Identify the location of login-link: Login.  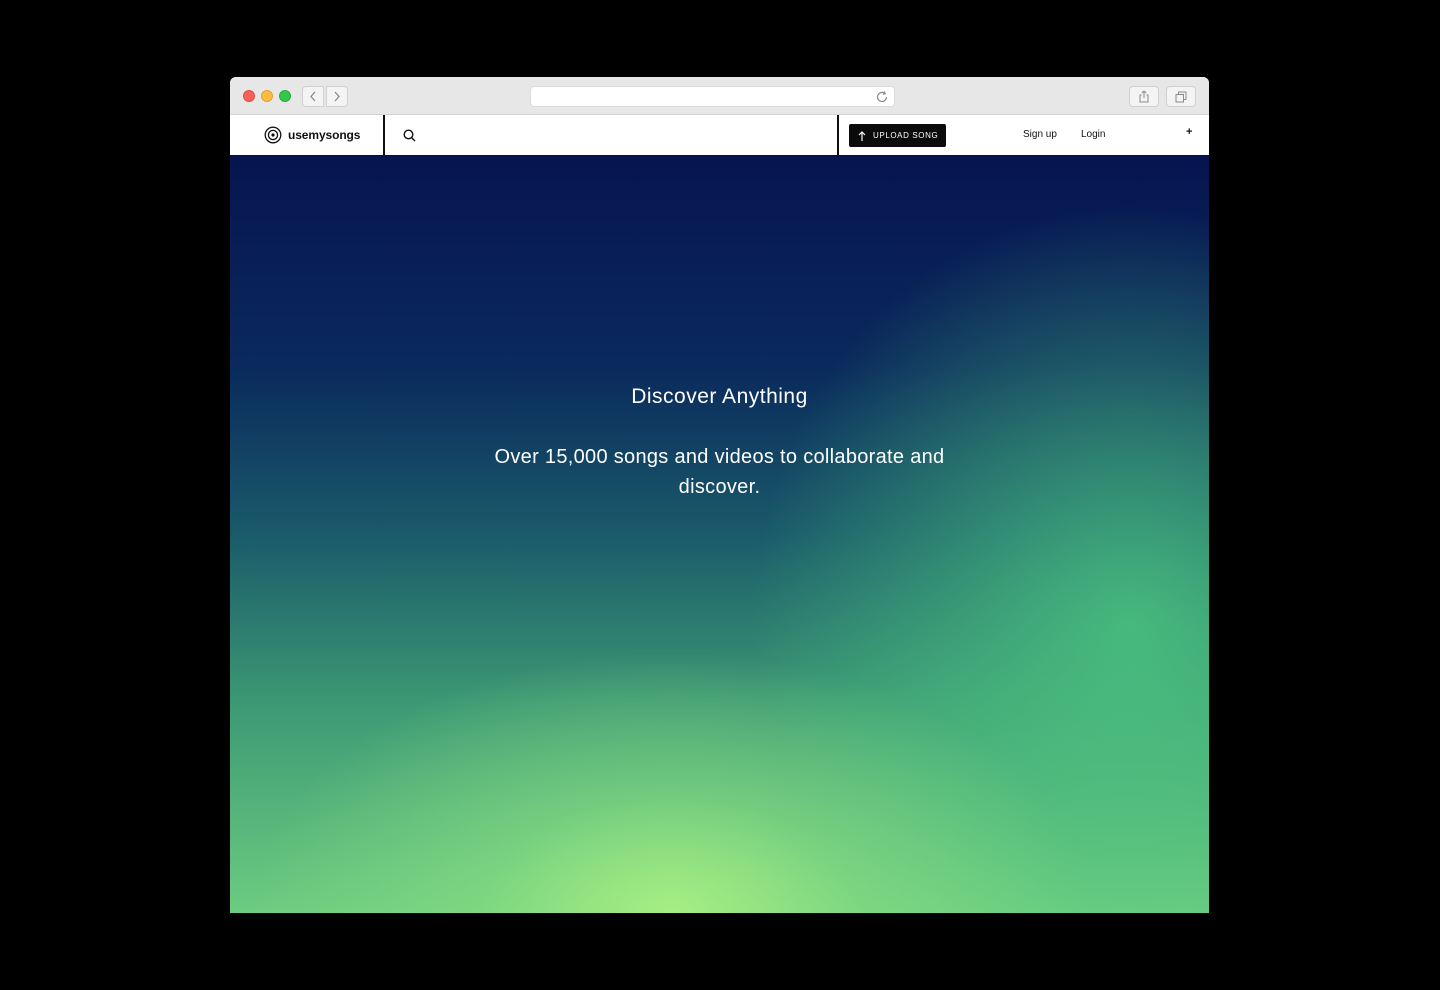
(1093, 134).